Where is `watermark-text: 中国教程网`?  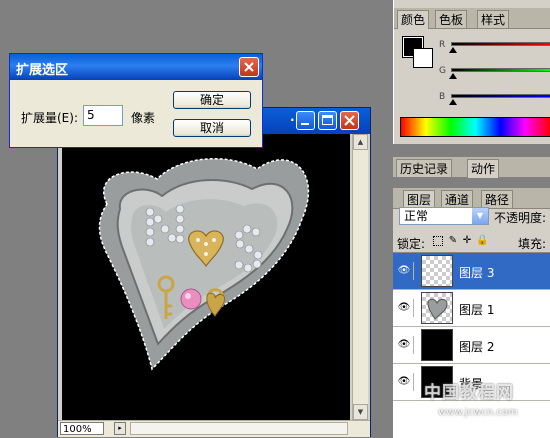 watermark-text: 中国教程网 is located at coordinates (469, 393).